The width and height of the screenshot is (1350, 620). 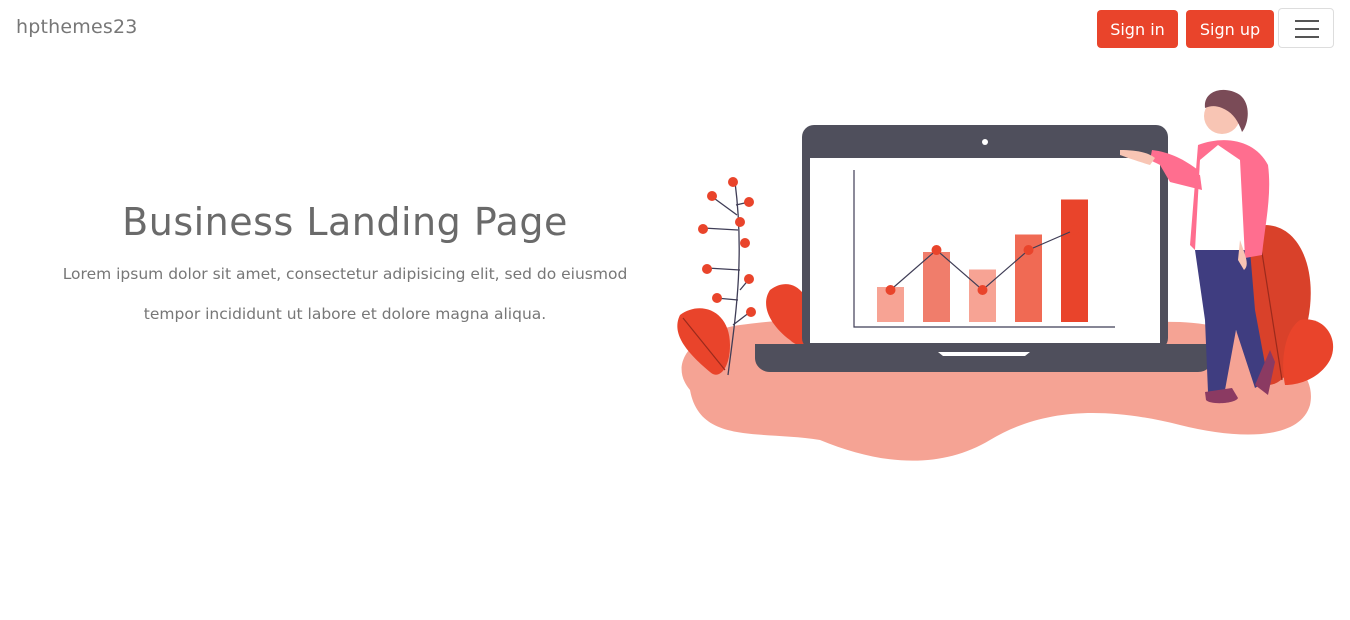 What do you see at coordinates (984, 358) in the screenshot?
I see `laptop-base` at bounding box center [984, 358].